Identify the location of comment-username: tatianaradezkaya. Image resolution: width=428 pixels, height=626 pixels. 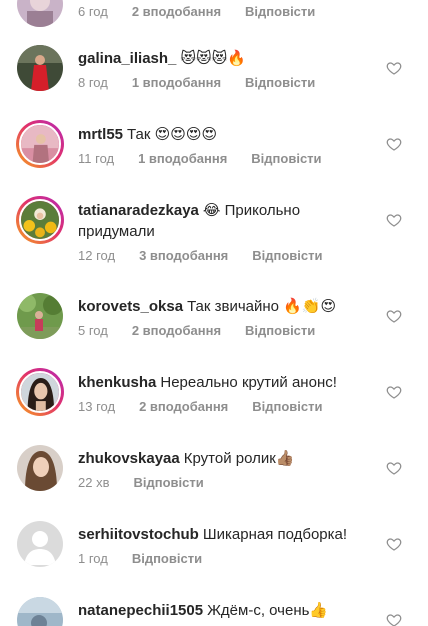
(138, 210).